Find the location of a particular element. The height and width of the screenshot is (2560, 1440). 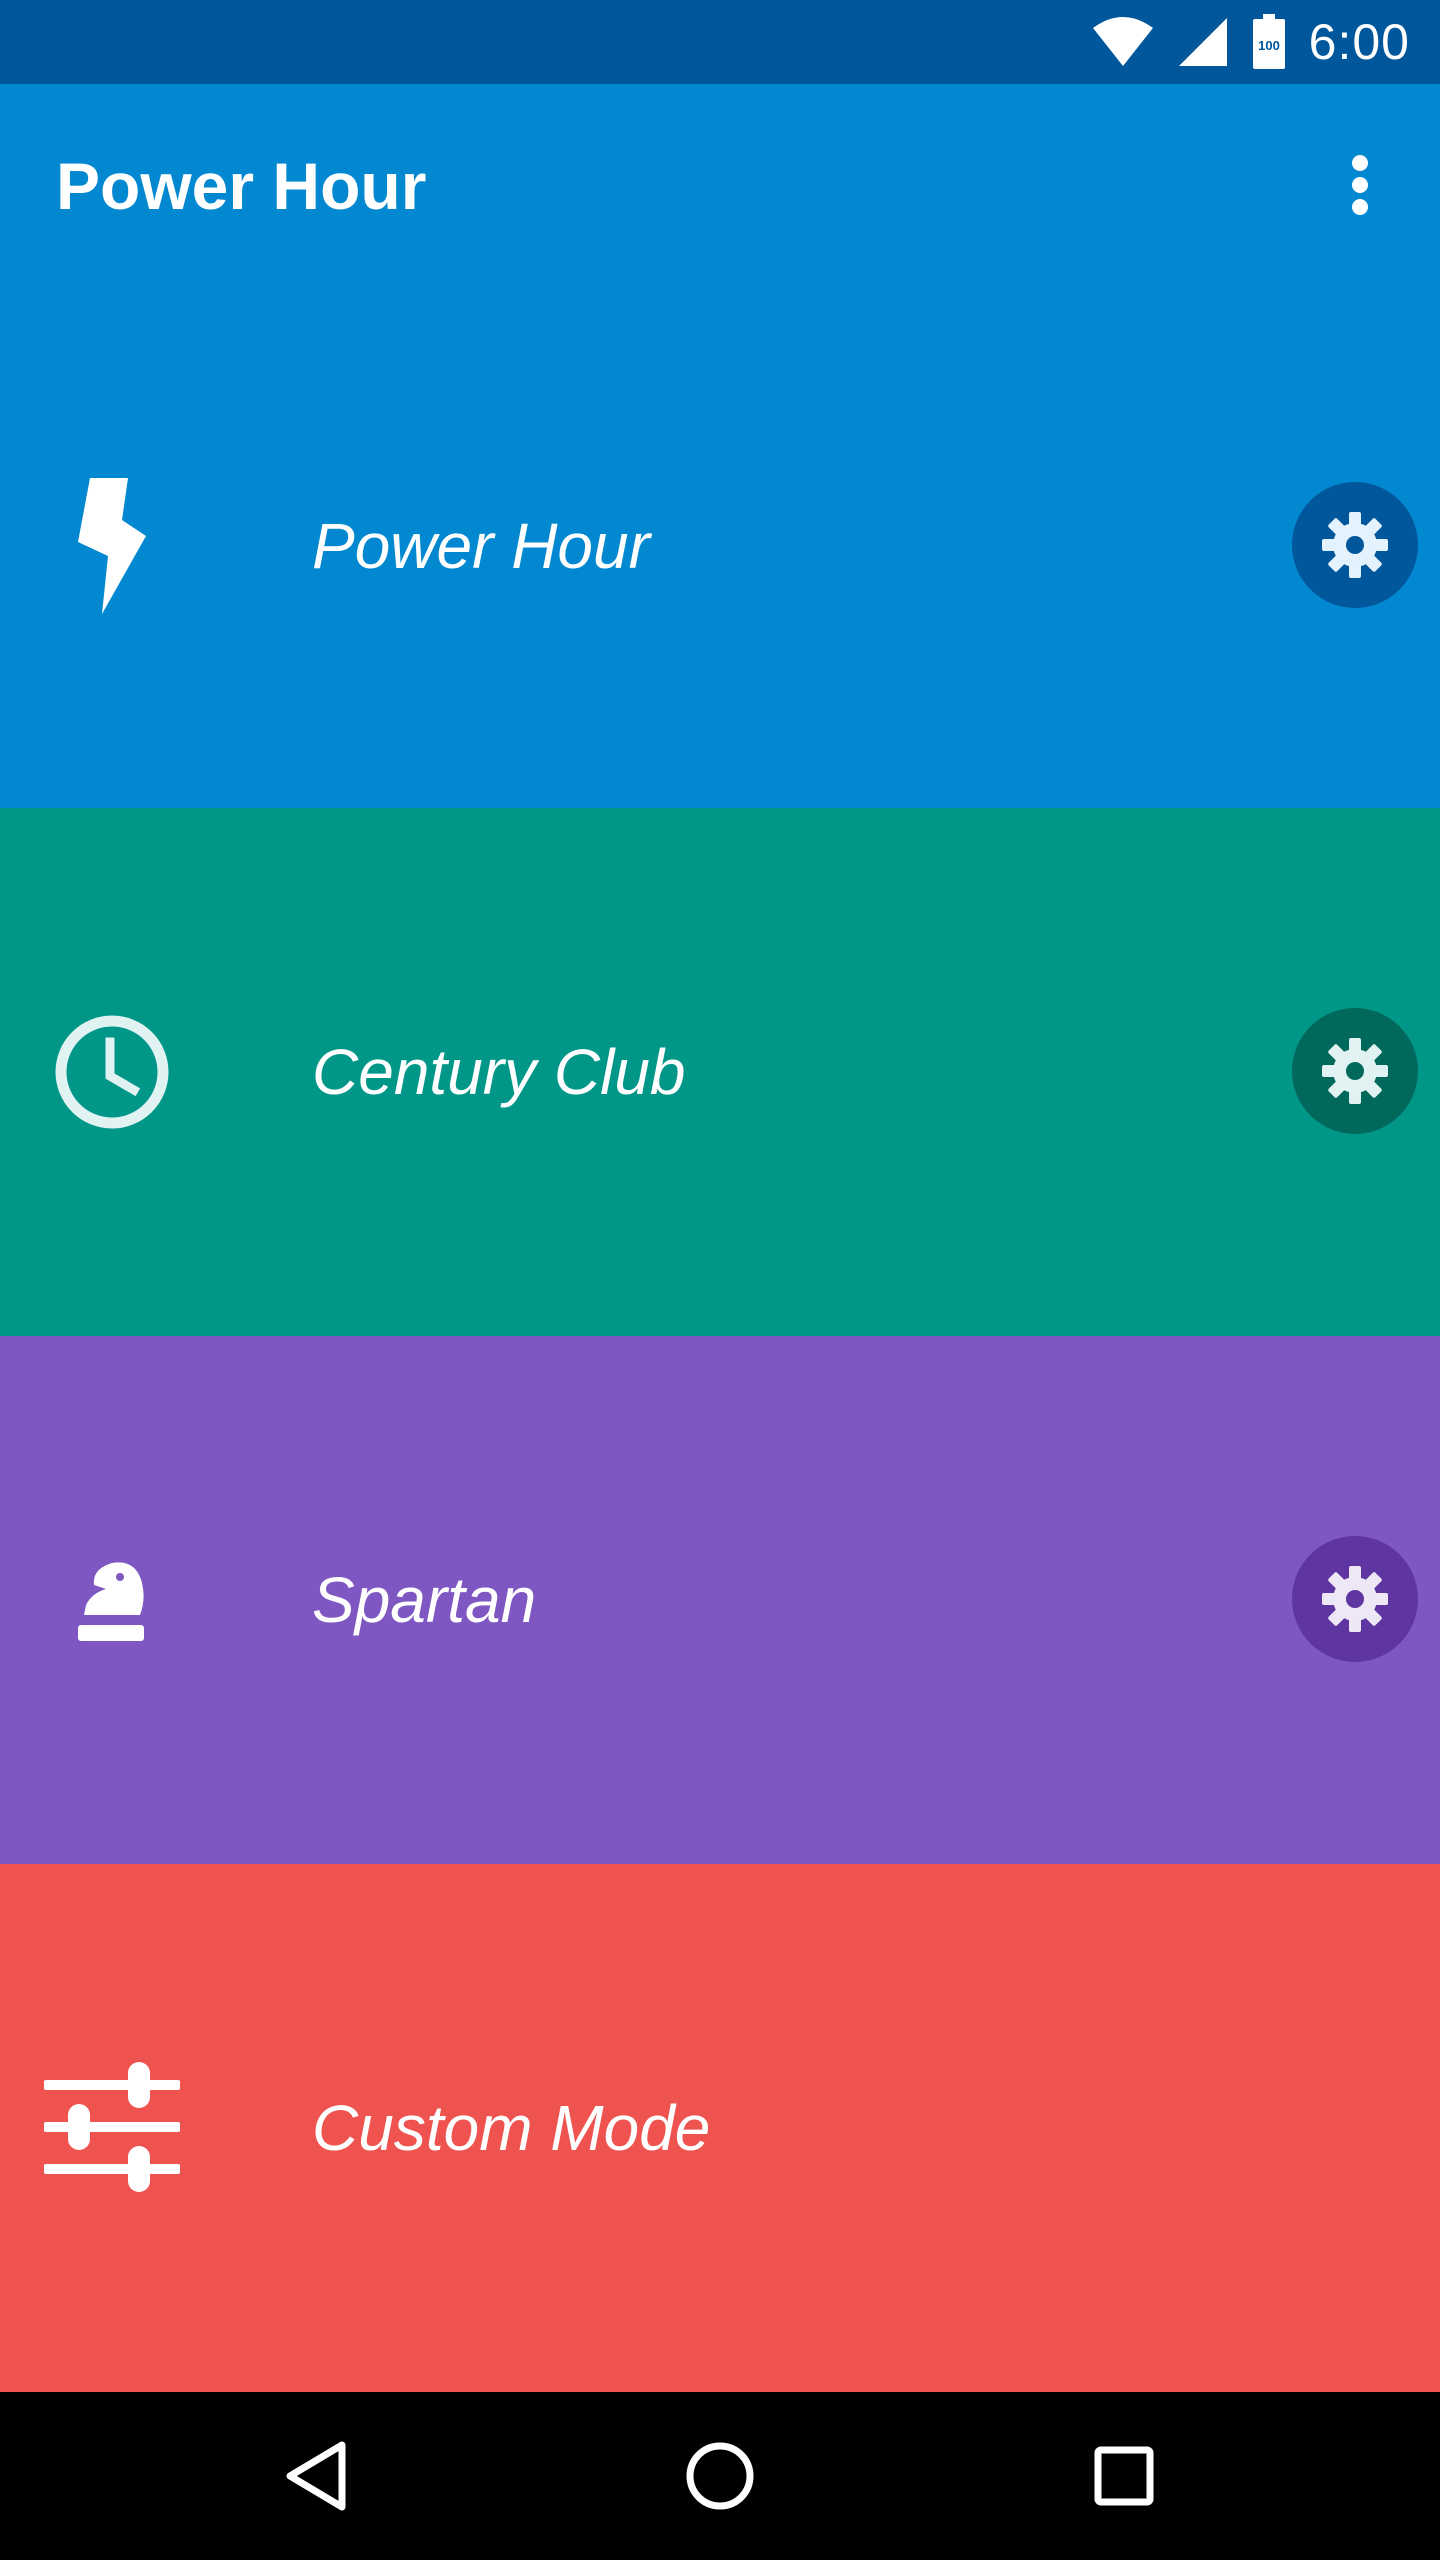

back-icon is located at coordinates (316, 2476).